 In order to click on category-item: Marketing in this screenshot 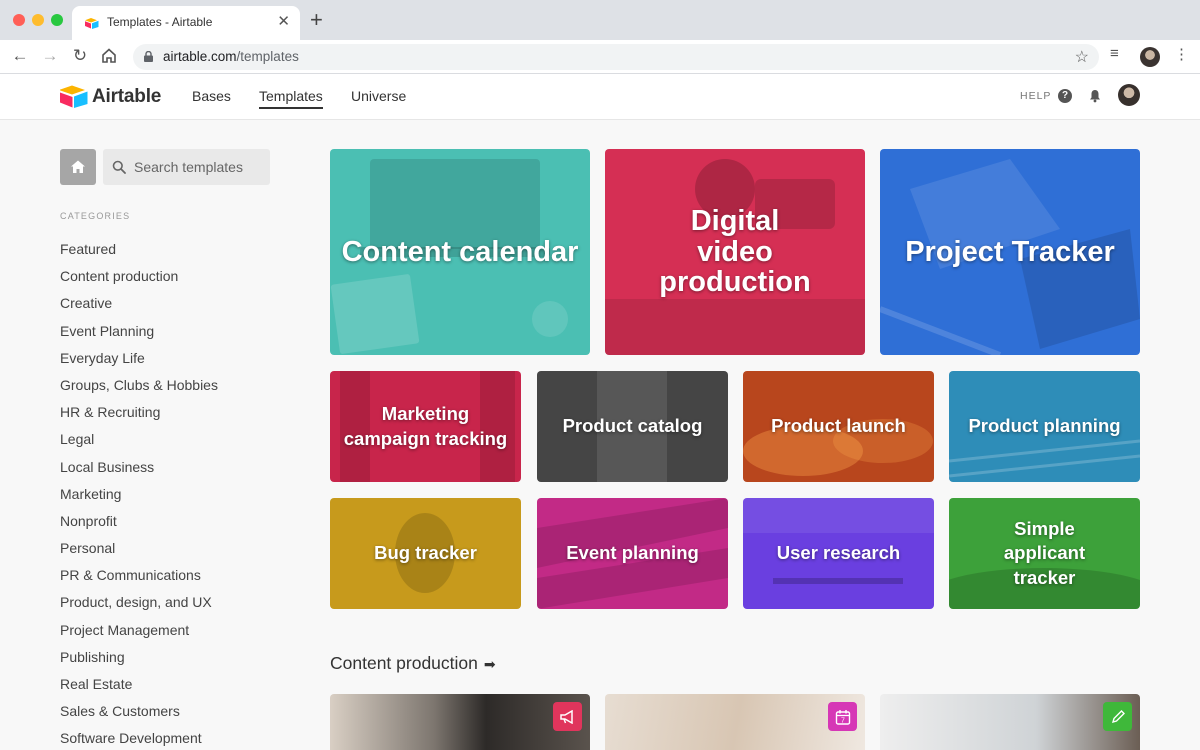, I will do `click(139, 498)`.